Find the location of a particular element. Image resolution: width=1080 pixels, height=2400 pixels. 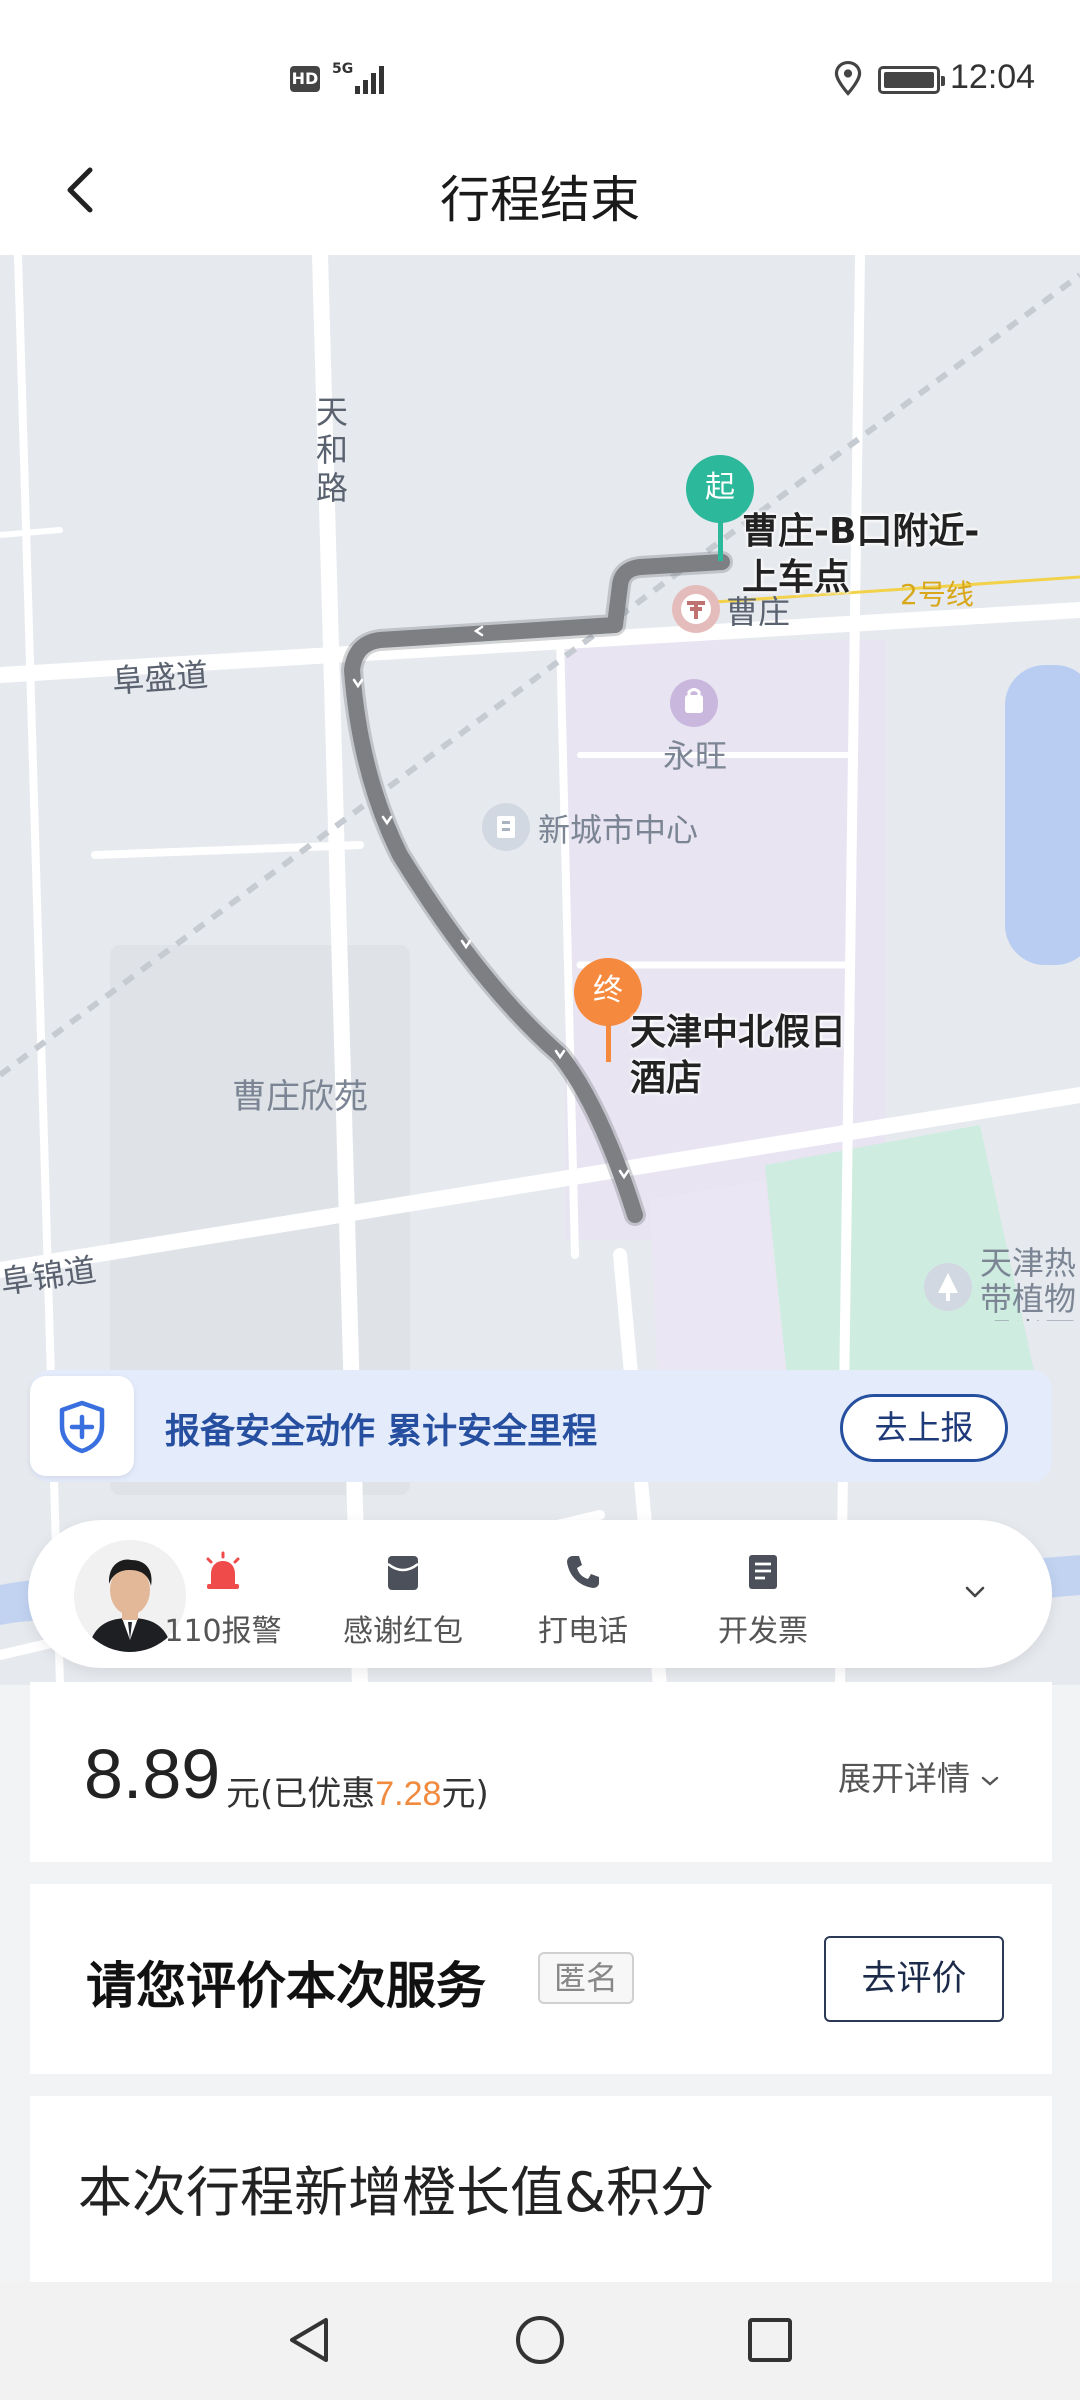

growth-points-card: 本次行程新增橙长值&积分 is located at coordinates (541, 2191).